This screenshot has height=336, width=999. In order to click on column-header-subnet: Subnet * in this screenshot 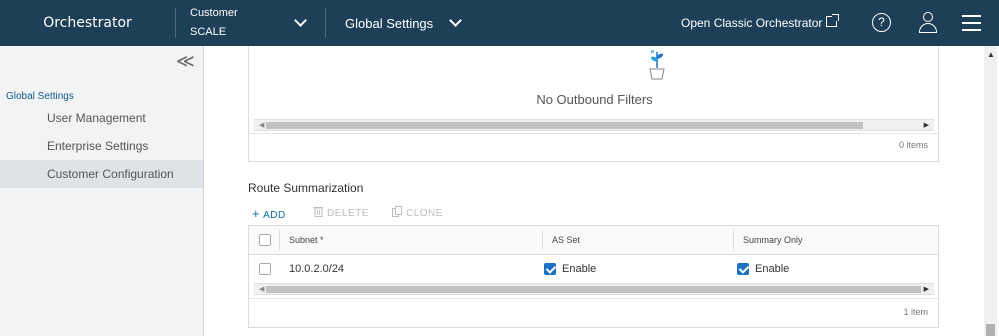, I will do `click(306, 240)`.